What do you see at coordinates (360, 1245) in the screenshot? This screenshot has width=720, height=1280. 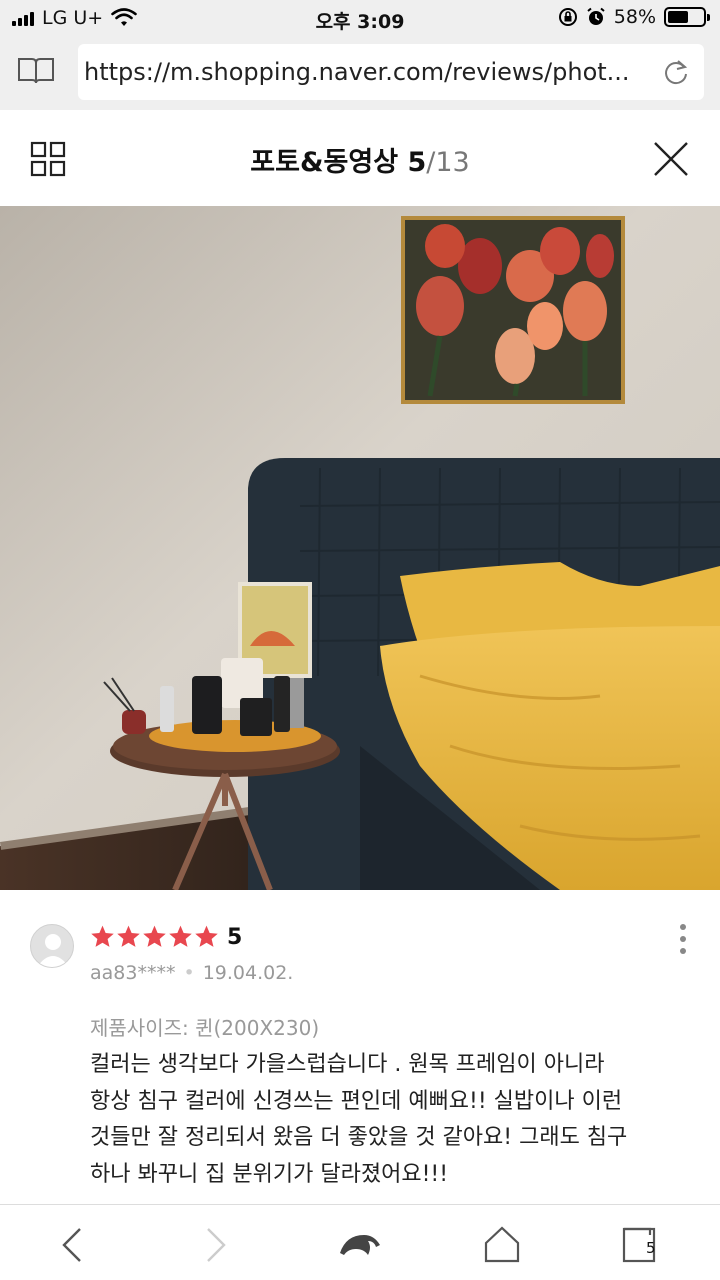 I see `whale-icon` at bounding box center [360, 1245].